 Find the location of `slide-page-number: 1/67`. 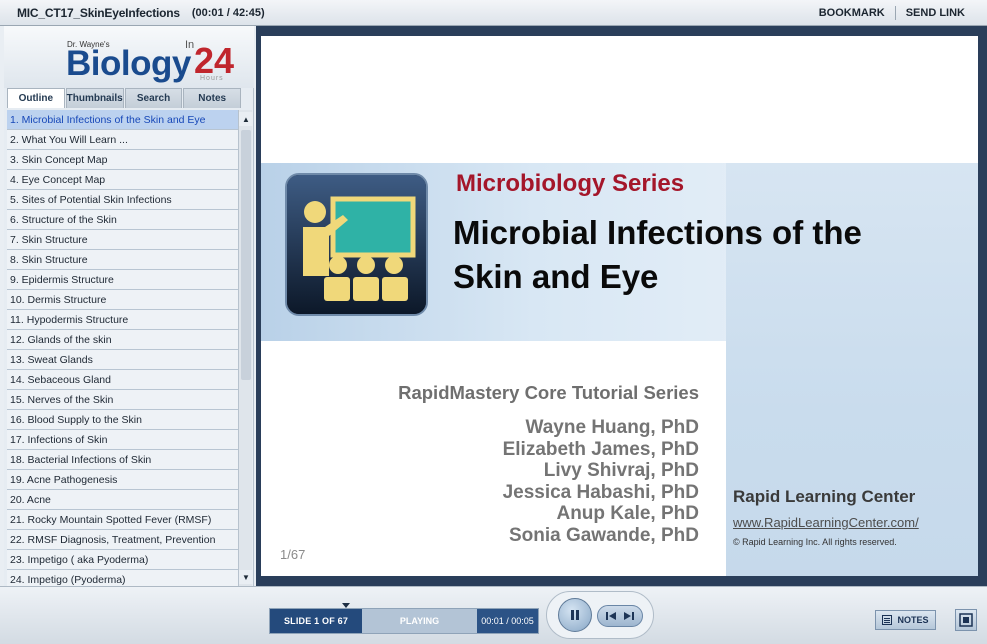

slide-page-number: 1/67 is located at coordinates (293, 554).